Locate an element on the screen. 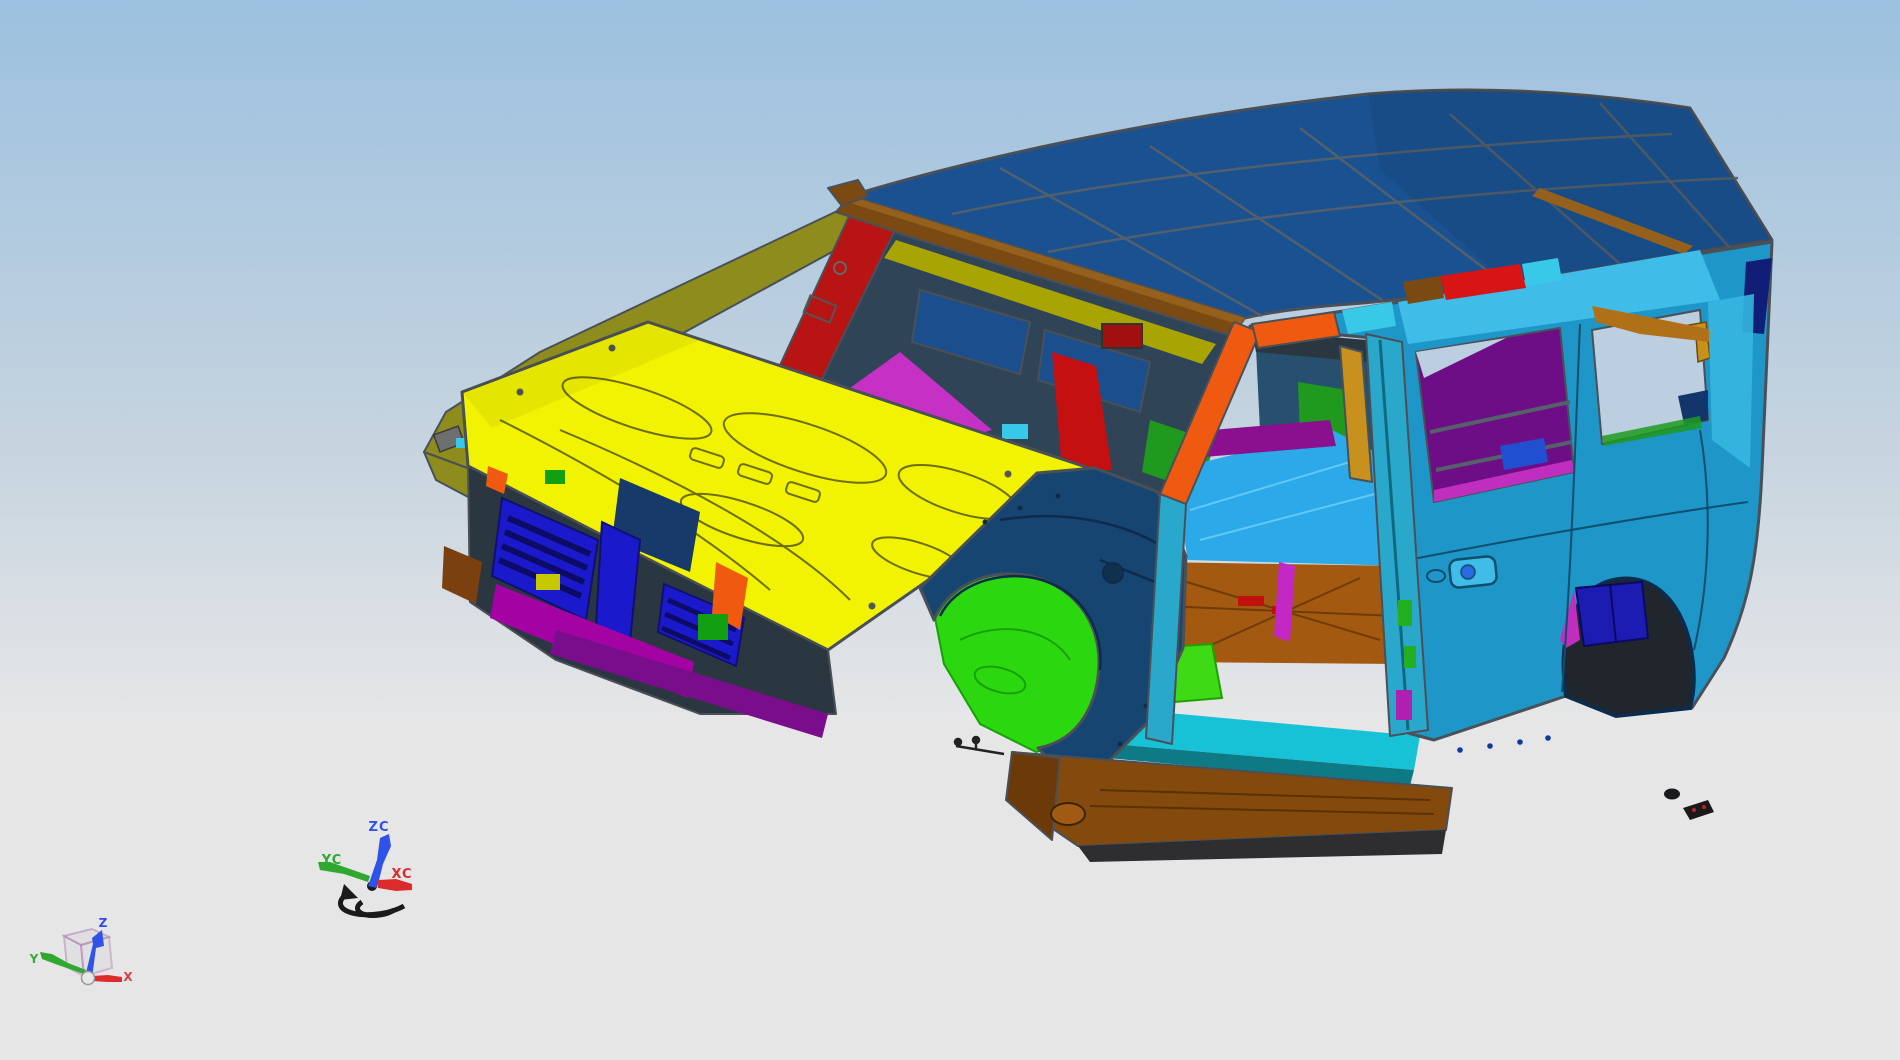  view-x-axis-arrow is located at coordinates (107, 978).